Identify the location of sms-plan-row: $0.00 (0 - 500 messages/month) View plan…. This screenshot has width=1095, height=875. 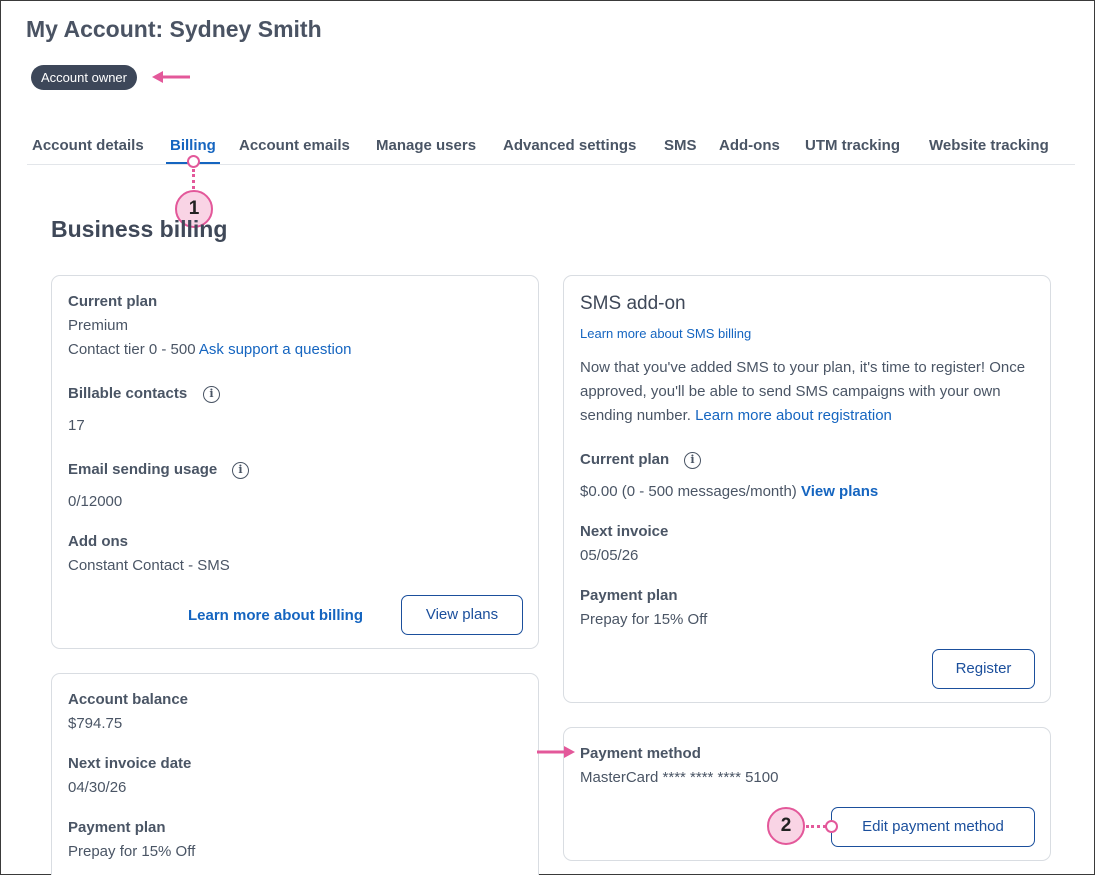
(729, 491).